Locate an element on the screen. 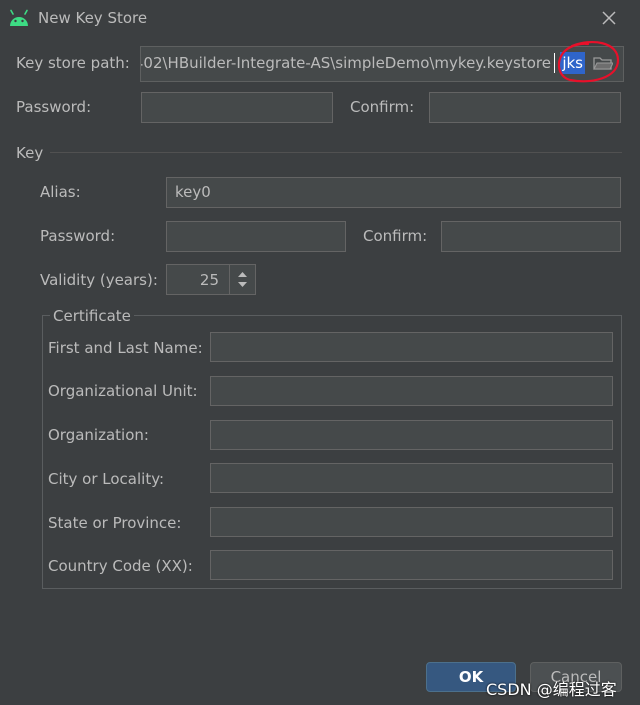  close-icon is located at coordinates (609, 18).